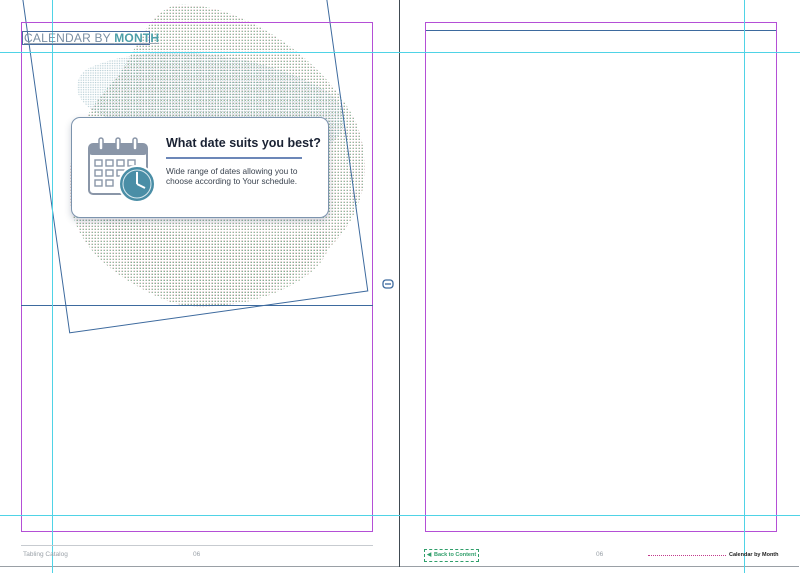 This screenshot has height=573, width=800. What do you see at coordinates (429, 555) in the screenshot?
I see `back-arrow-icon: ◀` at bounding box center [429, 555].